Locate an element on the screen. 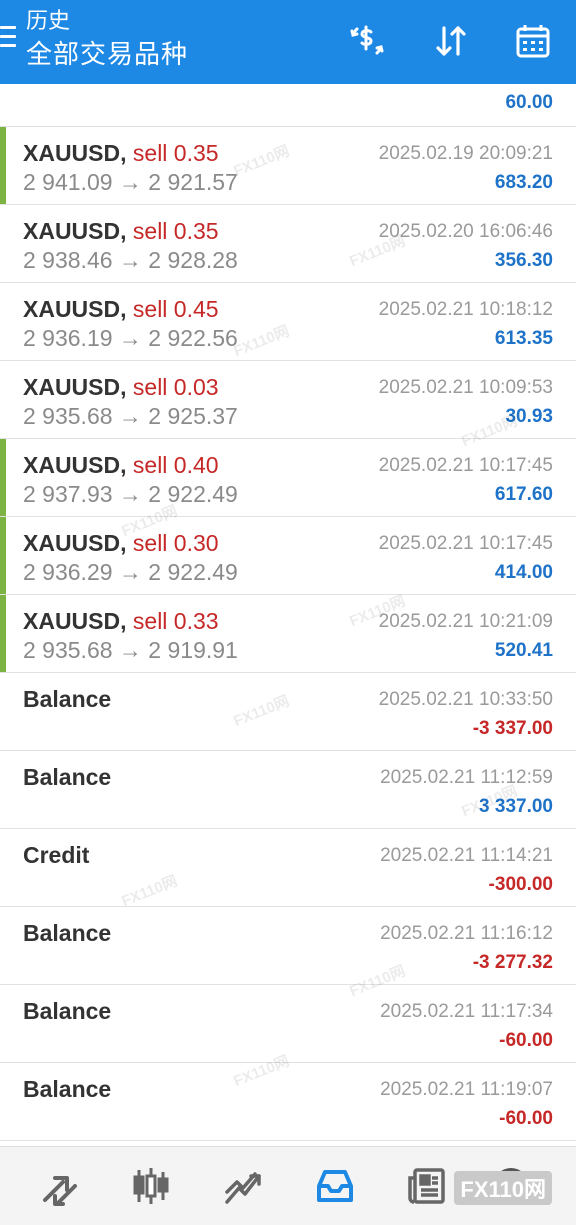 The width and height of the screenshot is (576, 1225). trade-direction: sell 0.30 is located at coordinates (175, 543).